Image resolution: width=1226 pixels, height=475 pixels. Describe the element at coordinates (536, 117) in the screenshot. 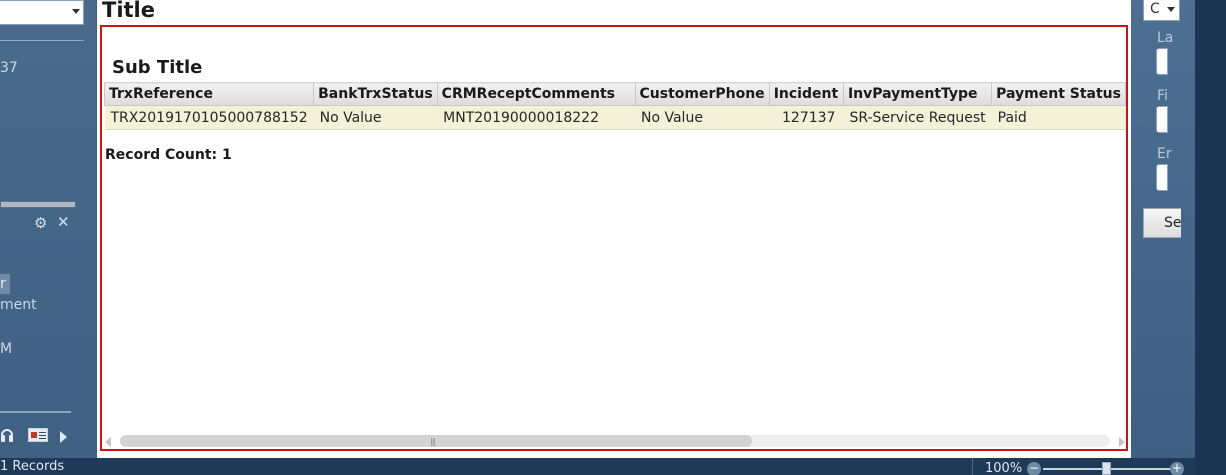

I see `table-cell: MNT20190000018222` at that location.